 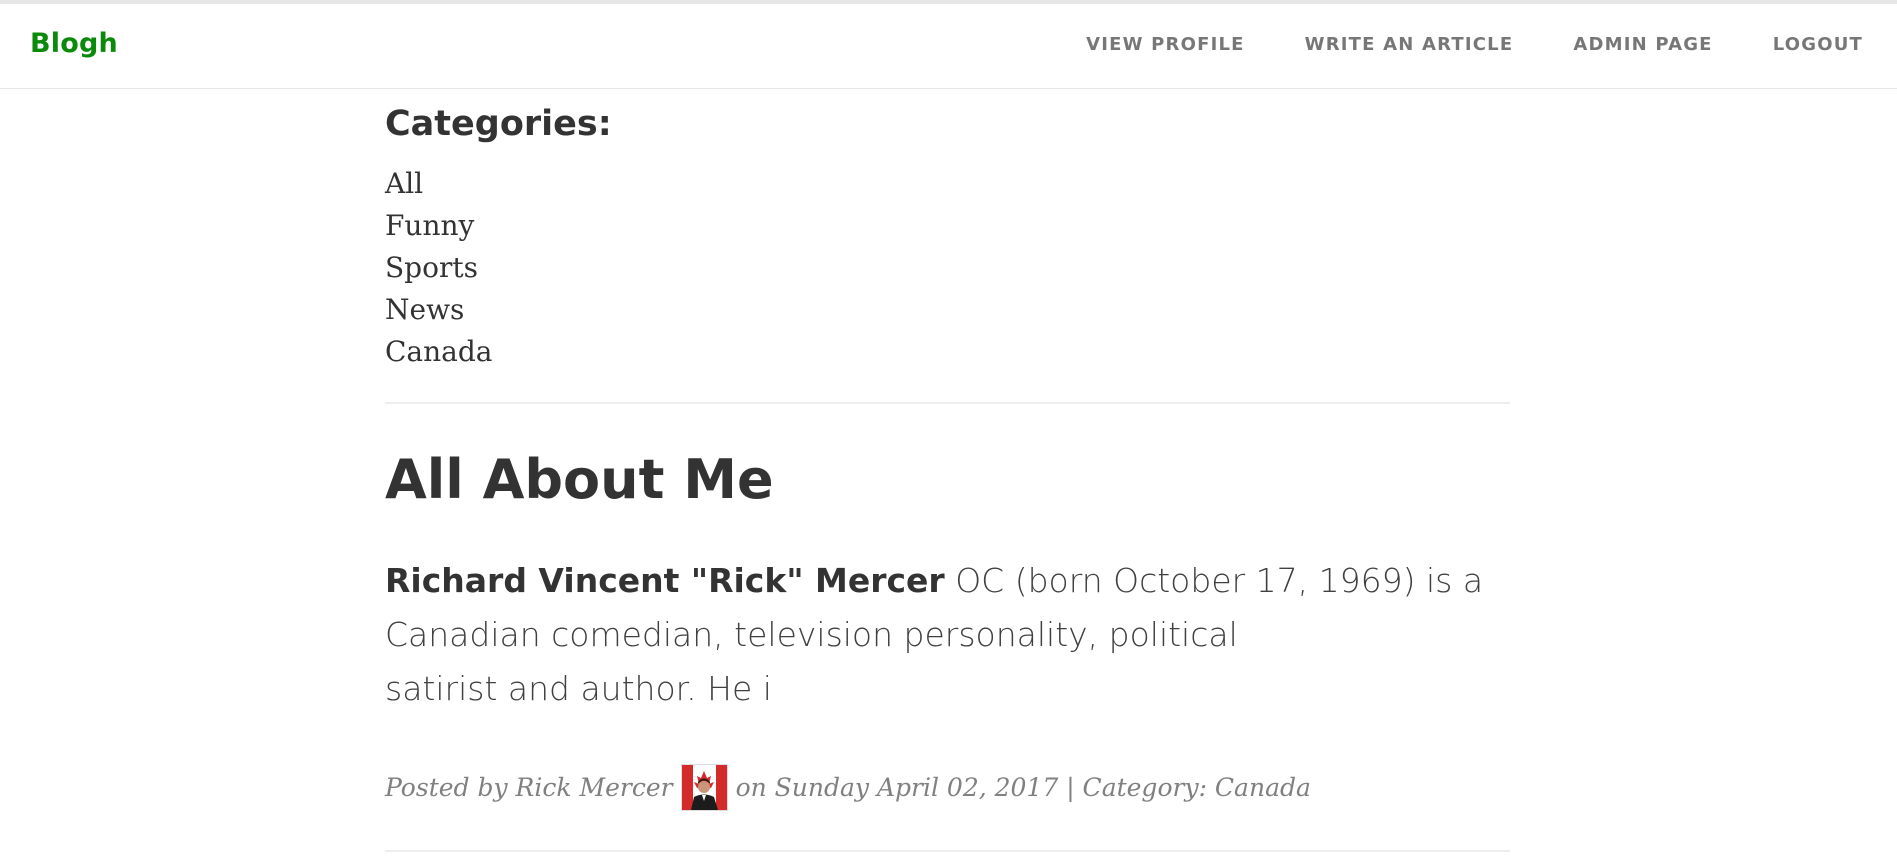 What do you see at coordinates (704, 787) in the screenshot?
I see `author-avatar-icon` at bounding box center [704, 787].